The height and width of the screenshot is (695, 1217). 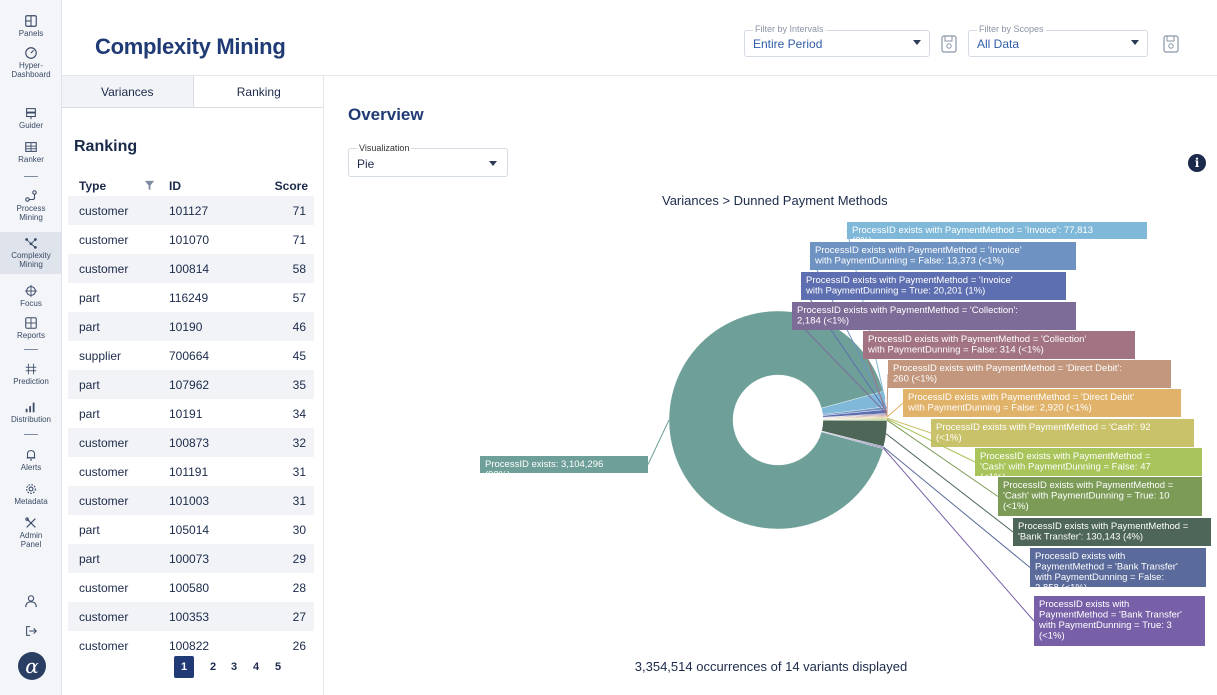 I want to click on sidebar-item-process-mining: Process Mining, so click(x=31, y=205).